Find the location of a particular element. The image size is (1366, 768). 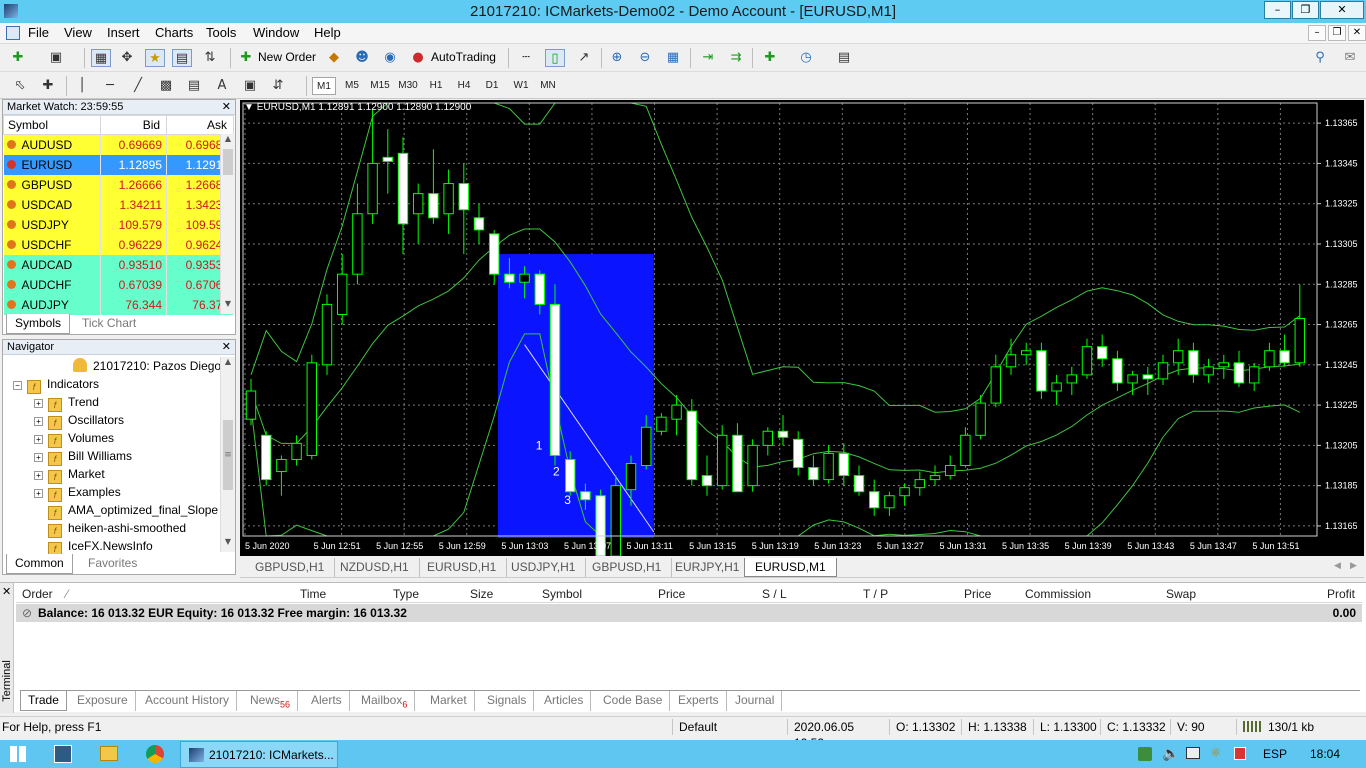

menu-window: Window is located at coordinates (276, 32).